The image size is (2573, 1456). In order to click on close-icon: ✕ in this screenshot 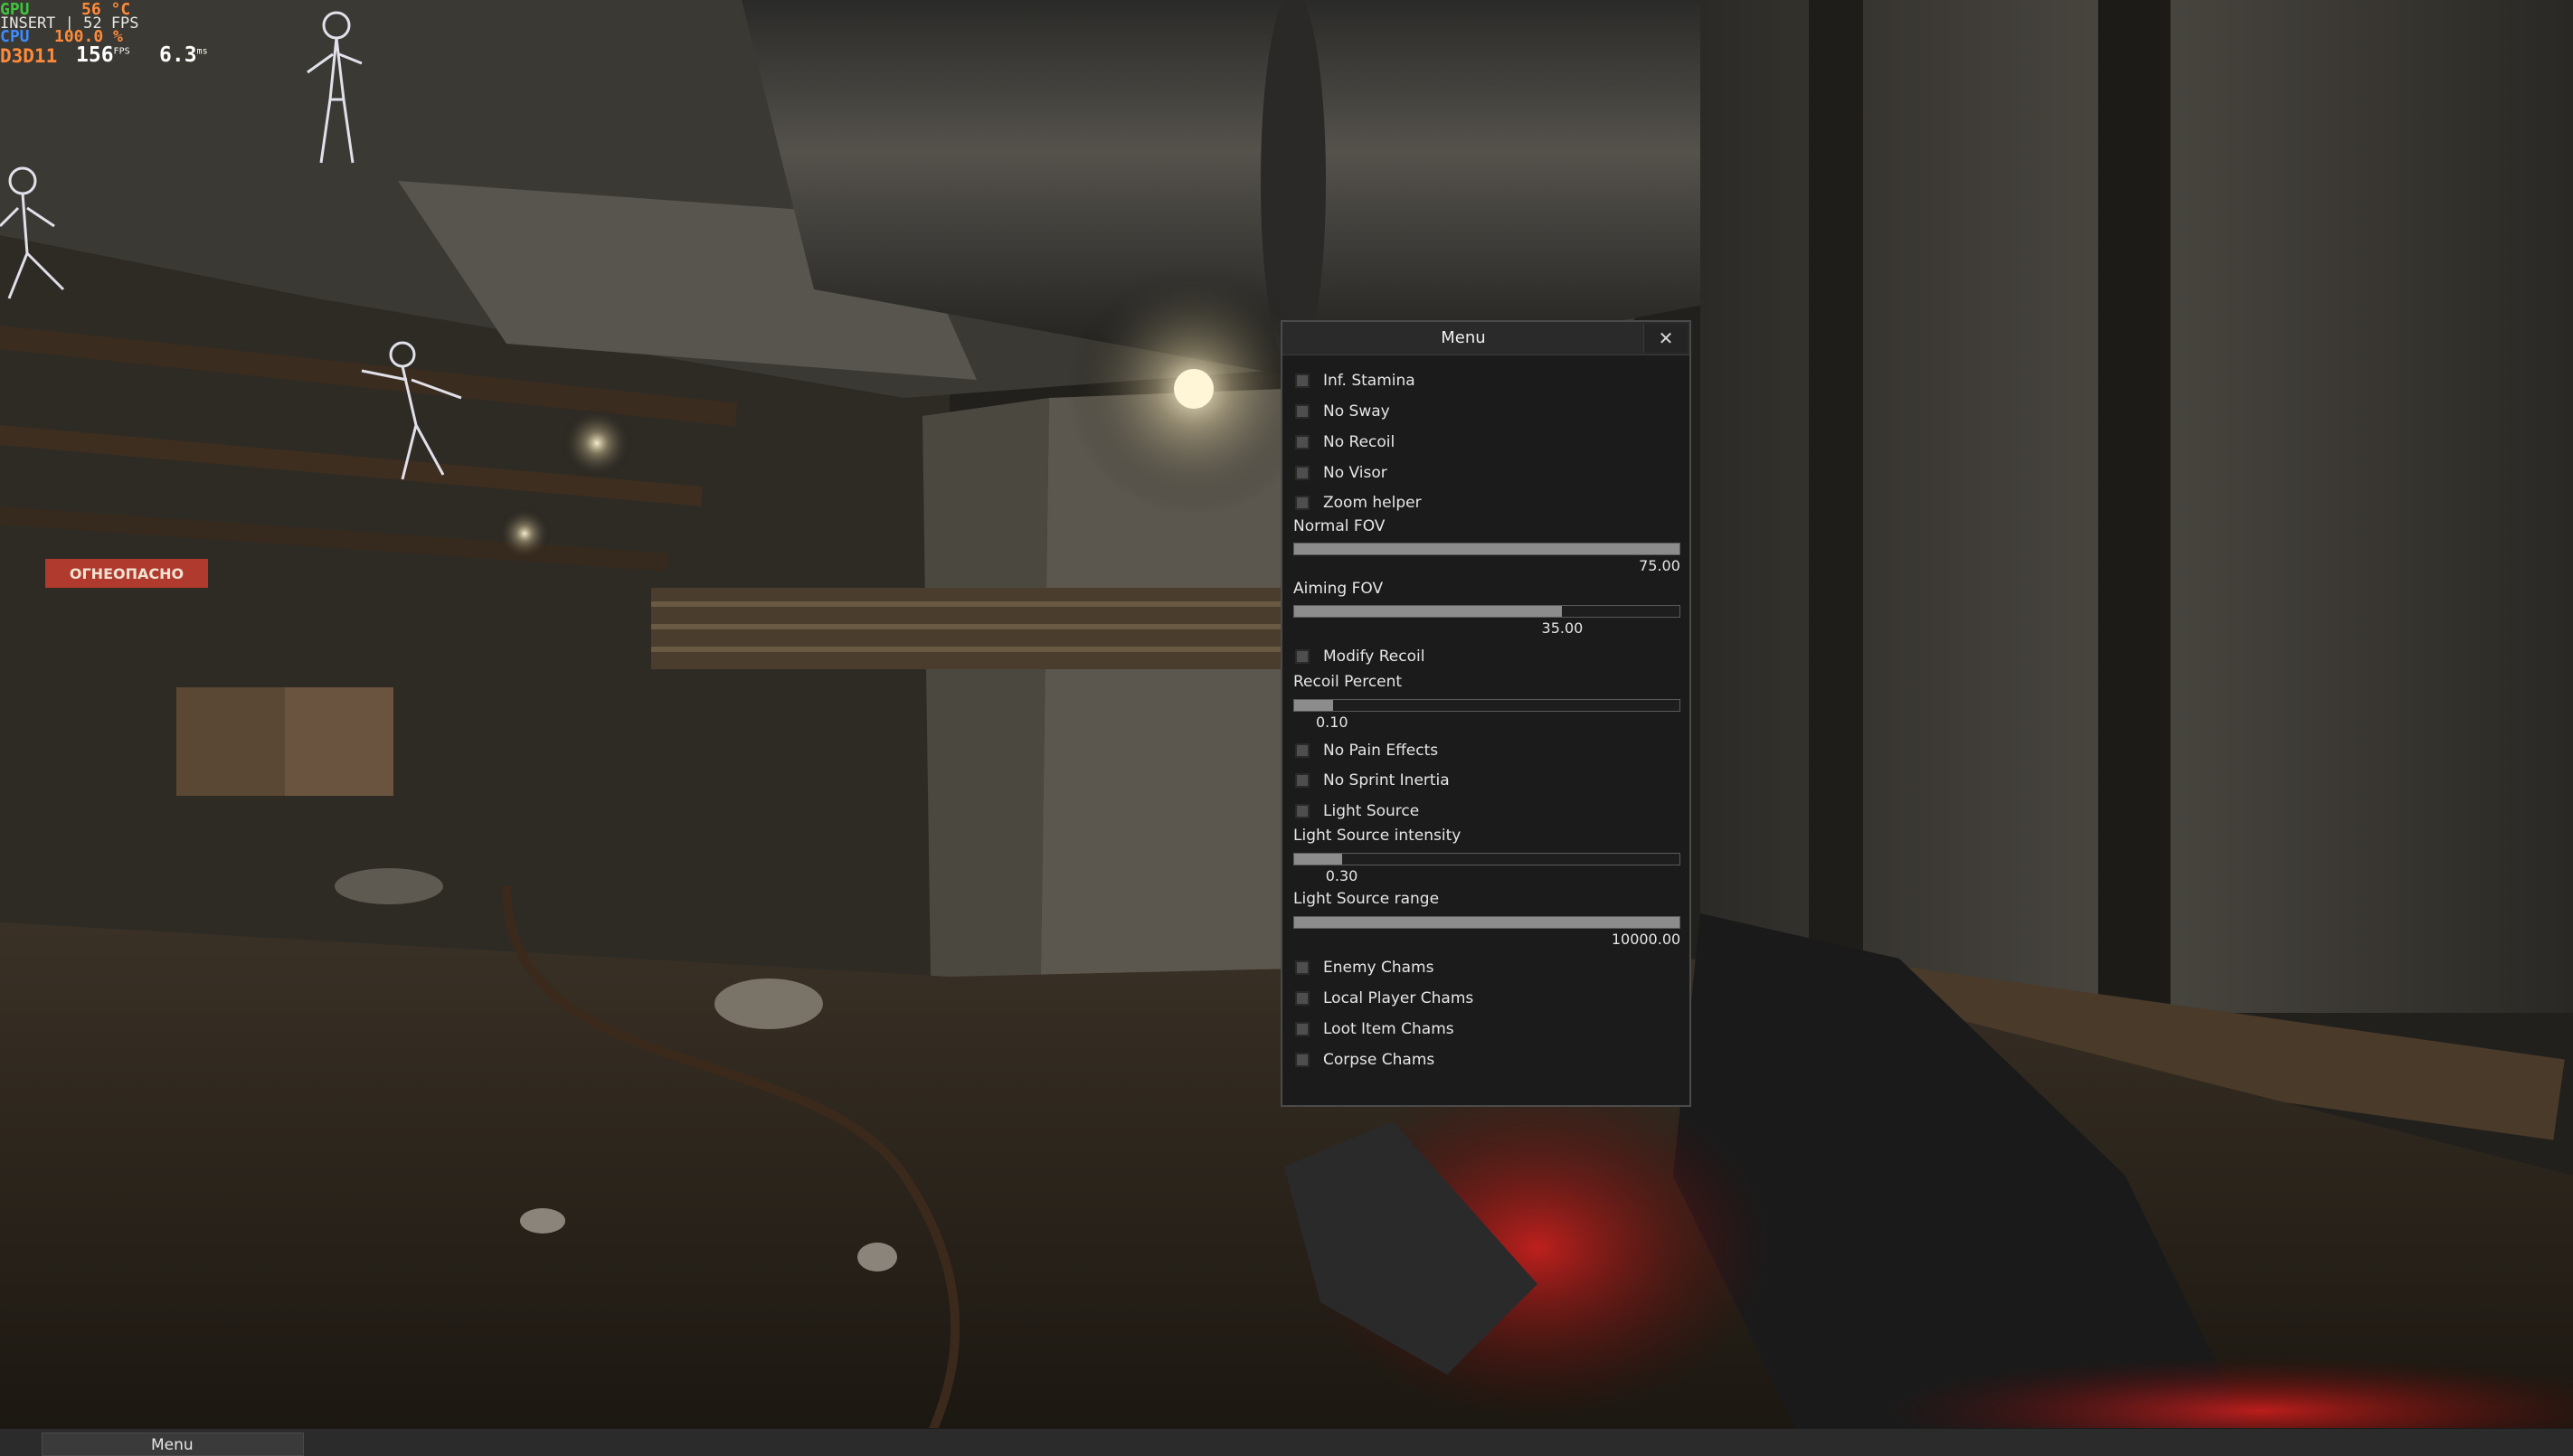, I will do `click(1666, 338)`.